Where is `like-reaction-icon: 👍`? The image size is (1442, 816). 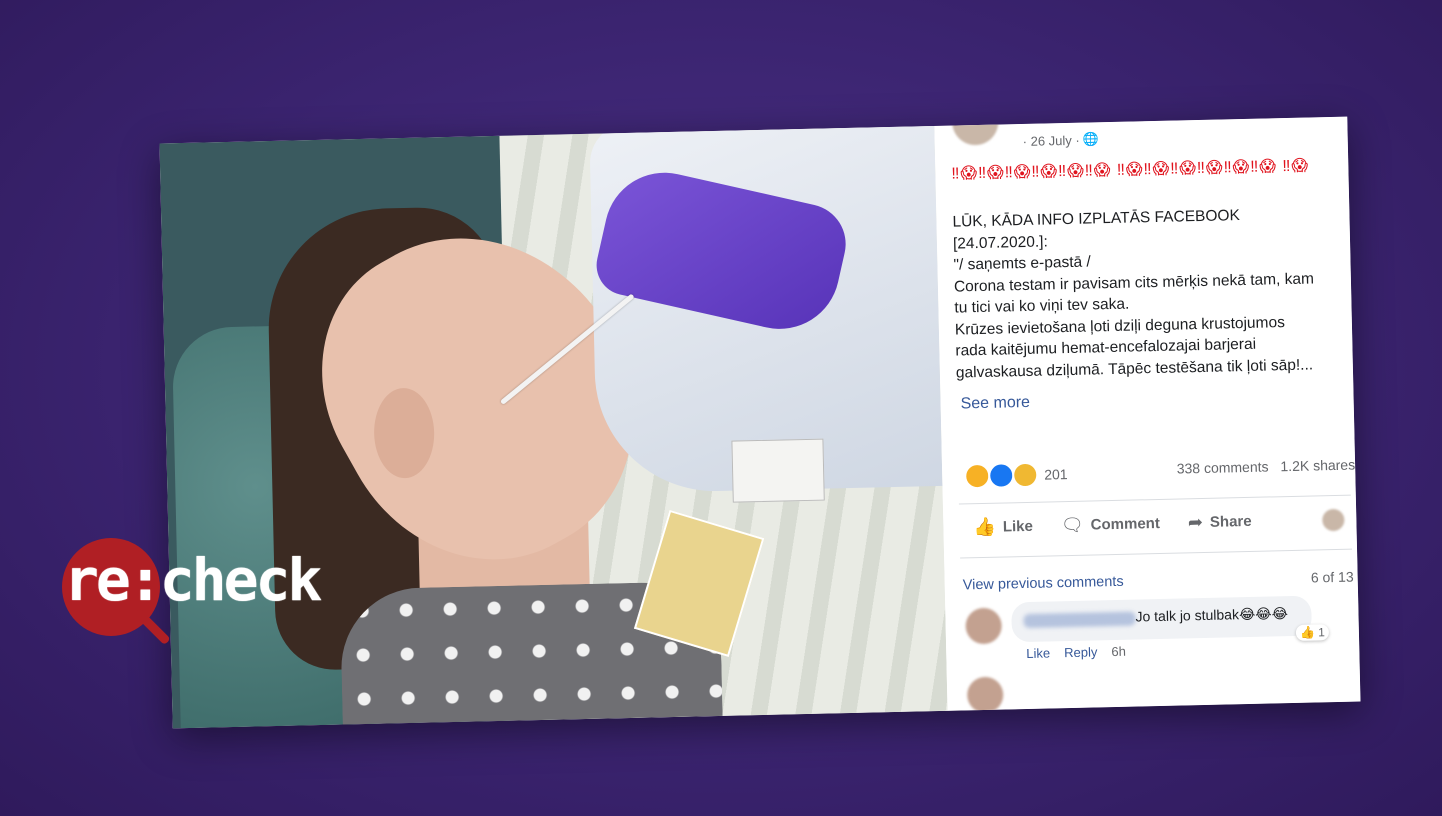 like-reaction-icon: 👍 is located at coordinates (1307, 632).